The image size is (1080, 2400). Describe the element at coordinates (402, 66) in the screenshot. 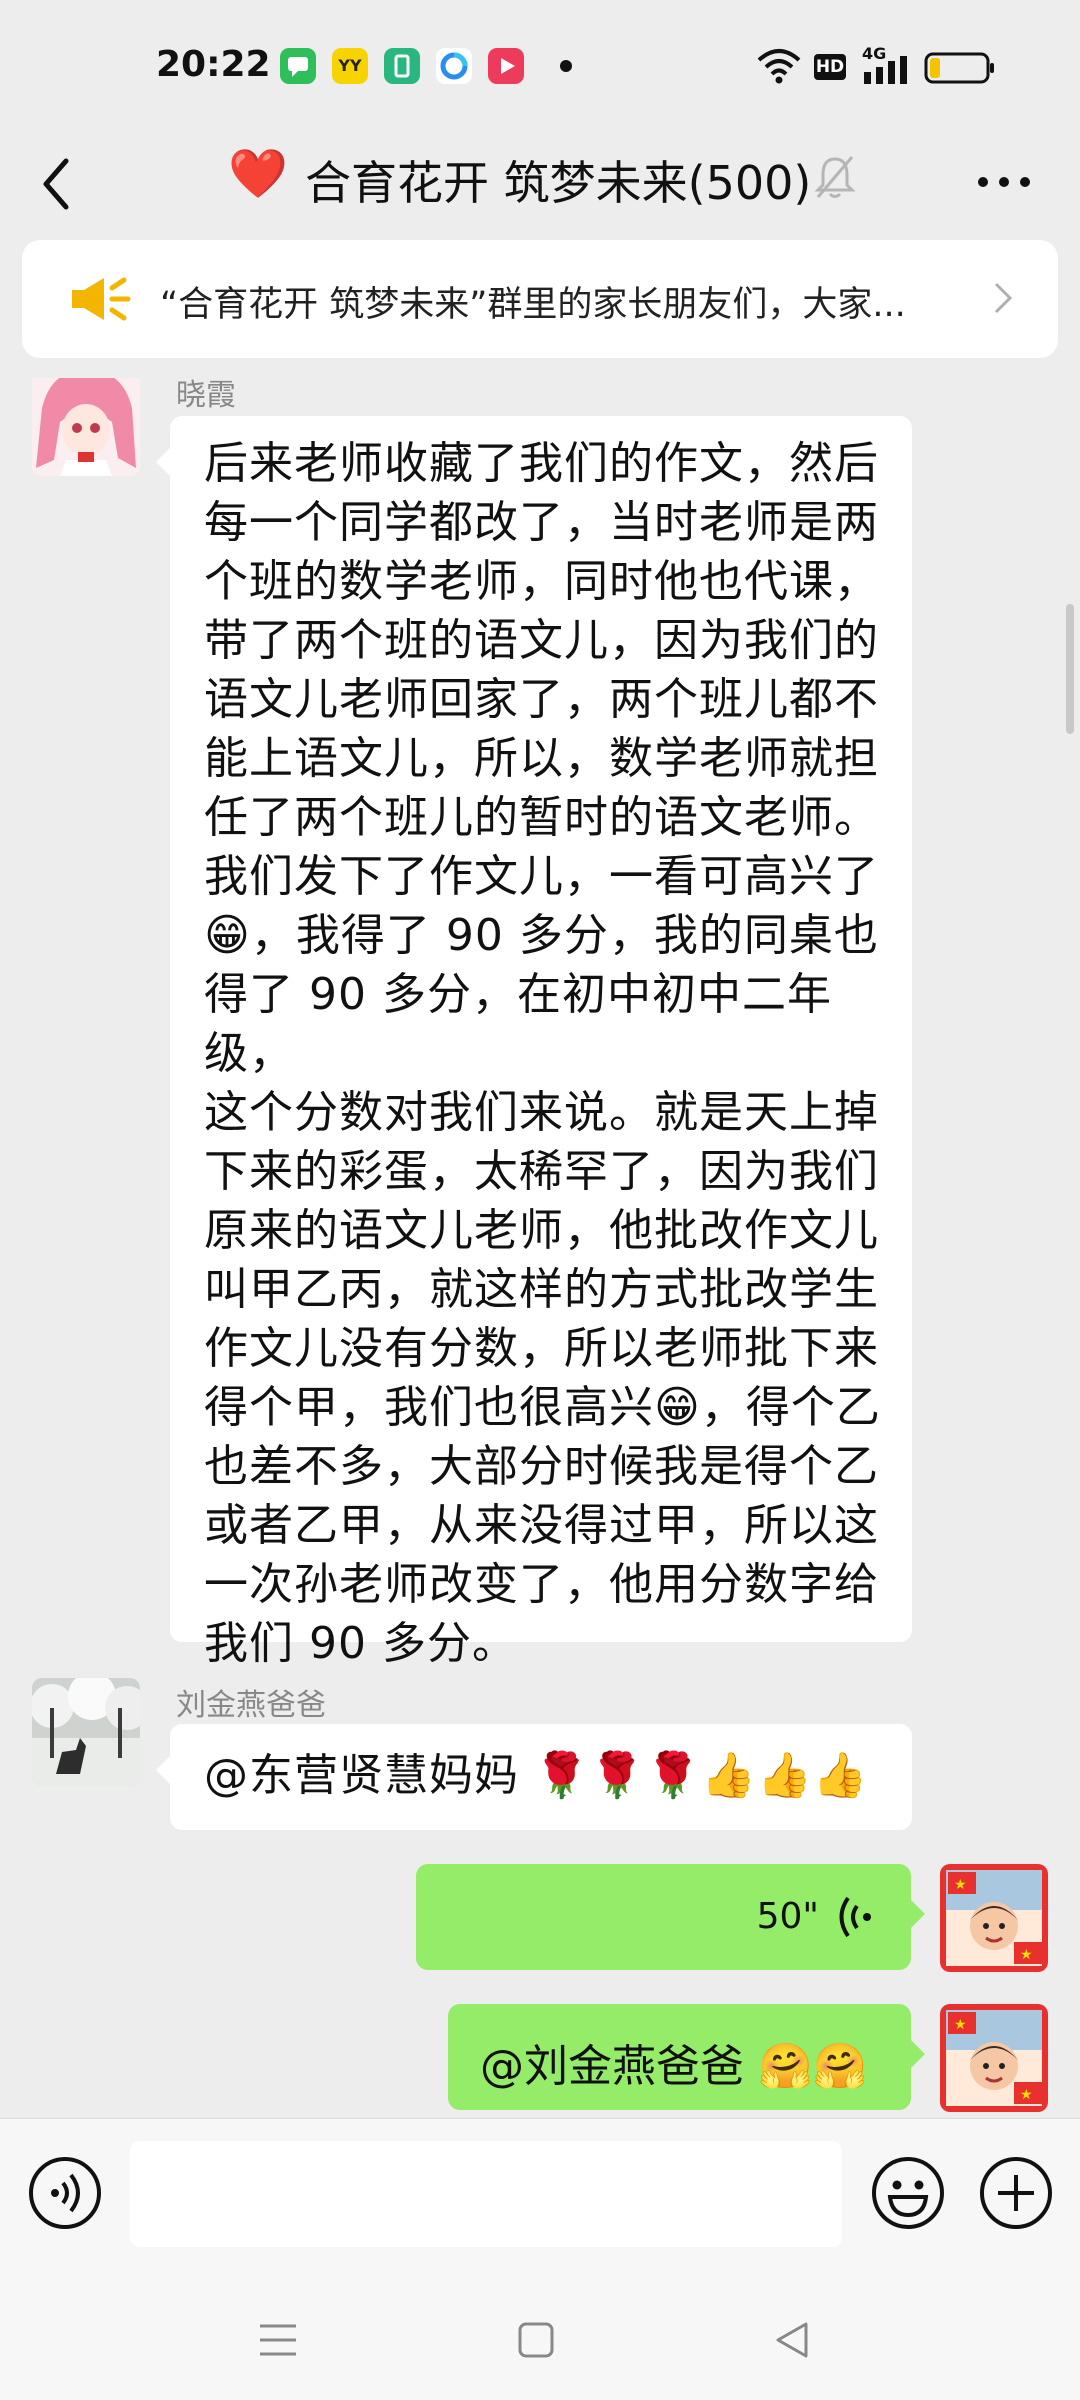

I see `sim-app-icon` at that location.